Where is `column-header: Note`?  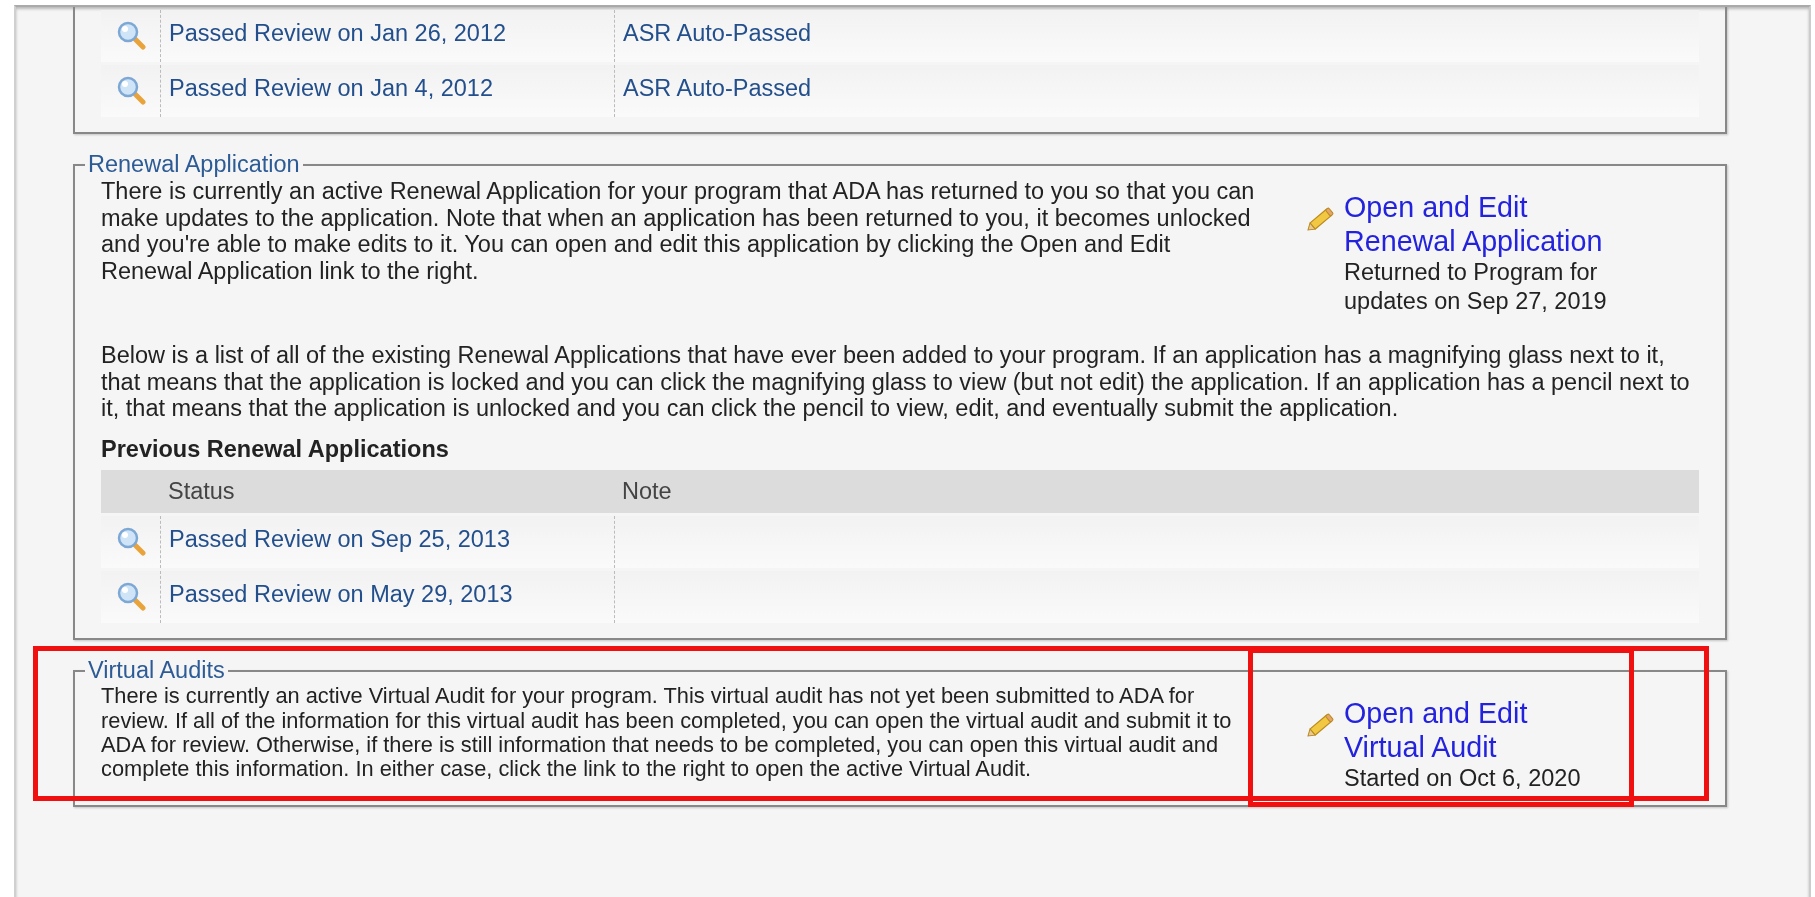 column-header: Note is located at coordinates (1156, 492).